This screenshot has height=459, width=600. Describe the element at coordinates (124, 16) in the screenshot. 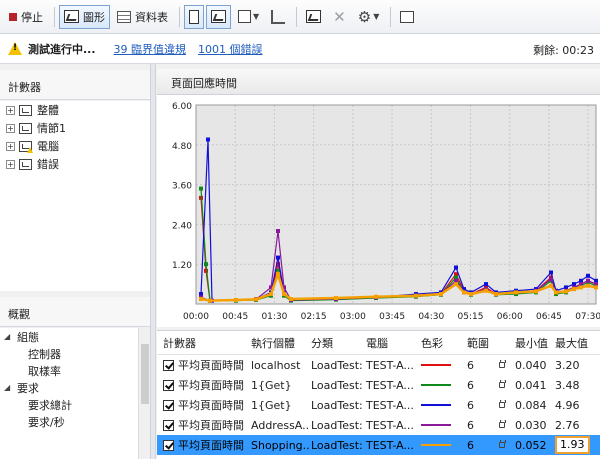

I see `table-icon` at that location.